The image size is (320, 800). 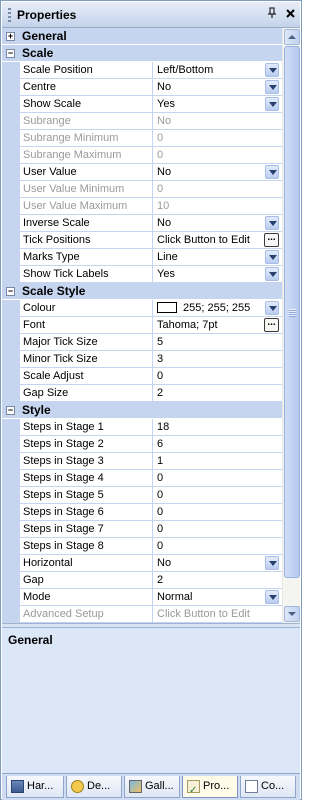 I want to click on property-name: Gap, so click(x=86, y=580).